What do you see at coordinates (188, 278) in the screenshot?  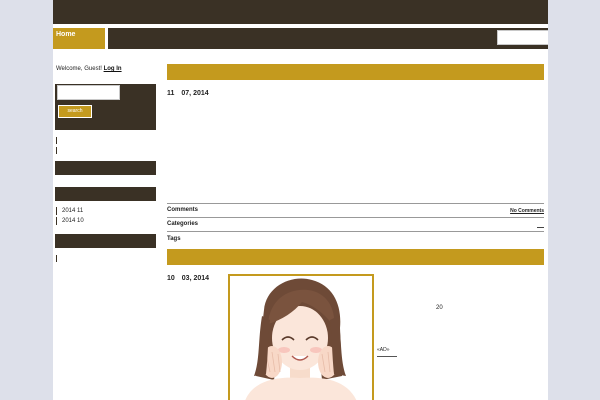 I see `post-date: 10 03, 2014` at bounding box center [188, 278].